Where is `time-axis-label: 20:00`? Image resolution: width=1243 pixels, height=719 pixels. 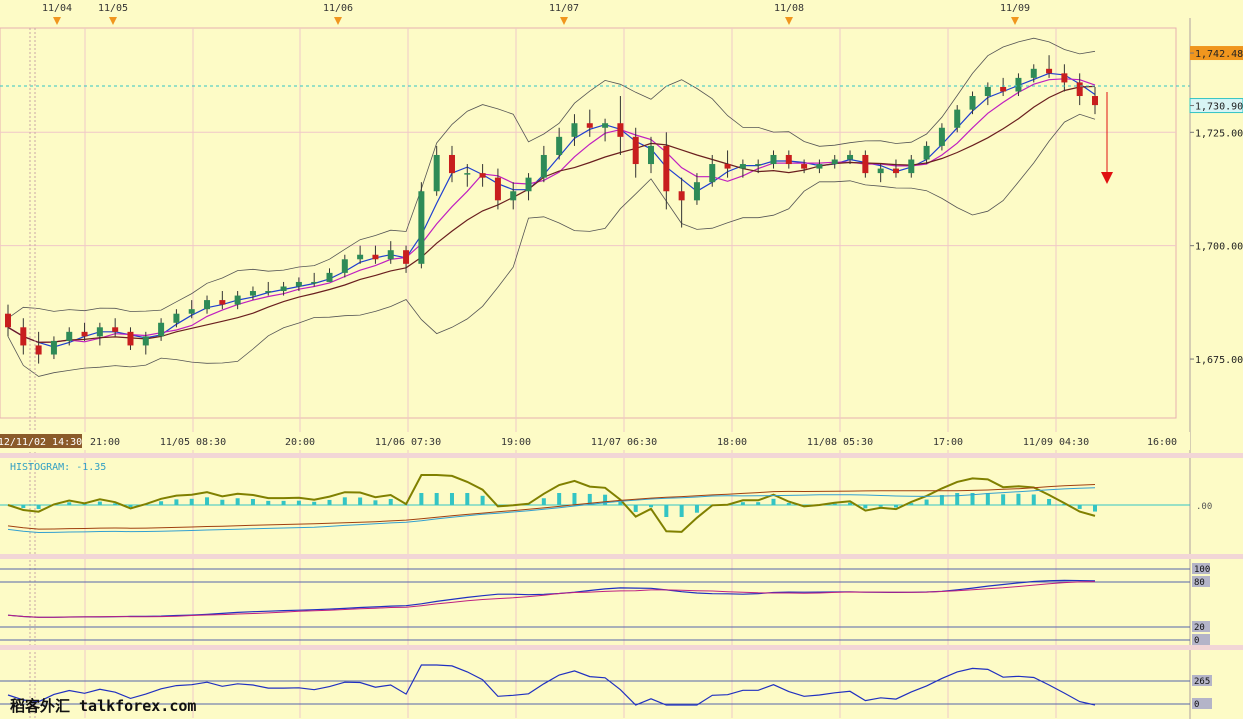 time-axis-label: 20:00 is located at coordinates (300, 442).